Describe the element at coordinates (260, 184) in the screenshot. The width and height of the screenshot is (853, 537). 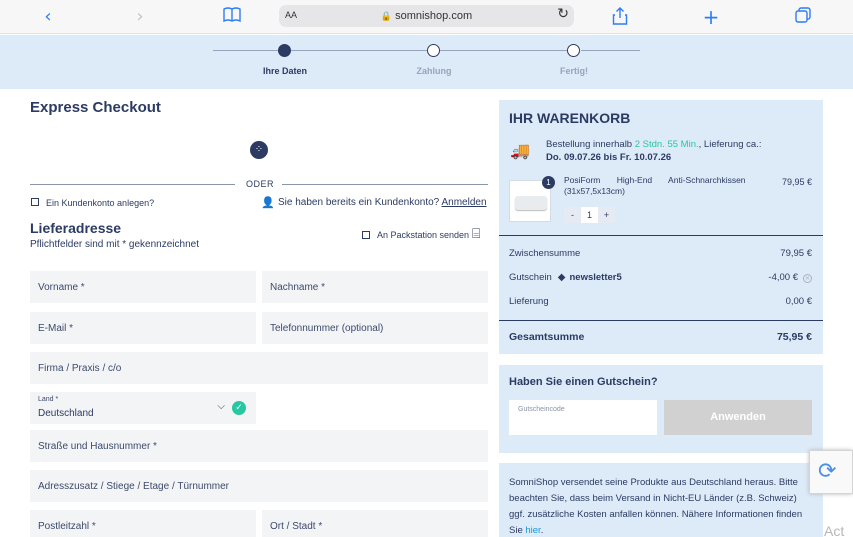
I see `divider-label: ODER` at that location.